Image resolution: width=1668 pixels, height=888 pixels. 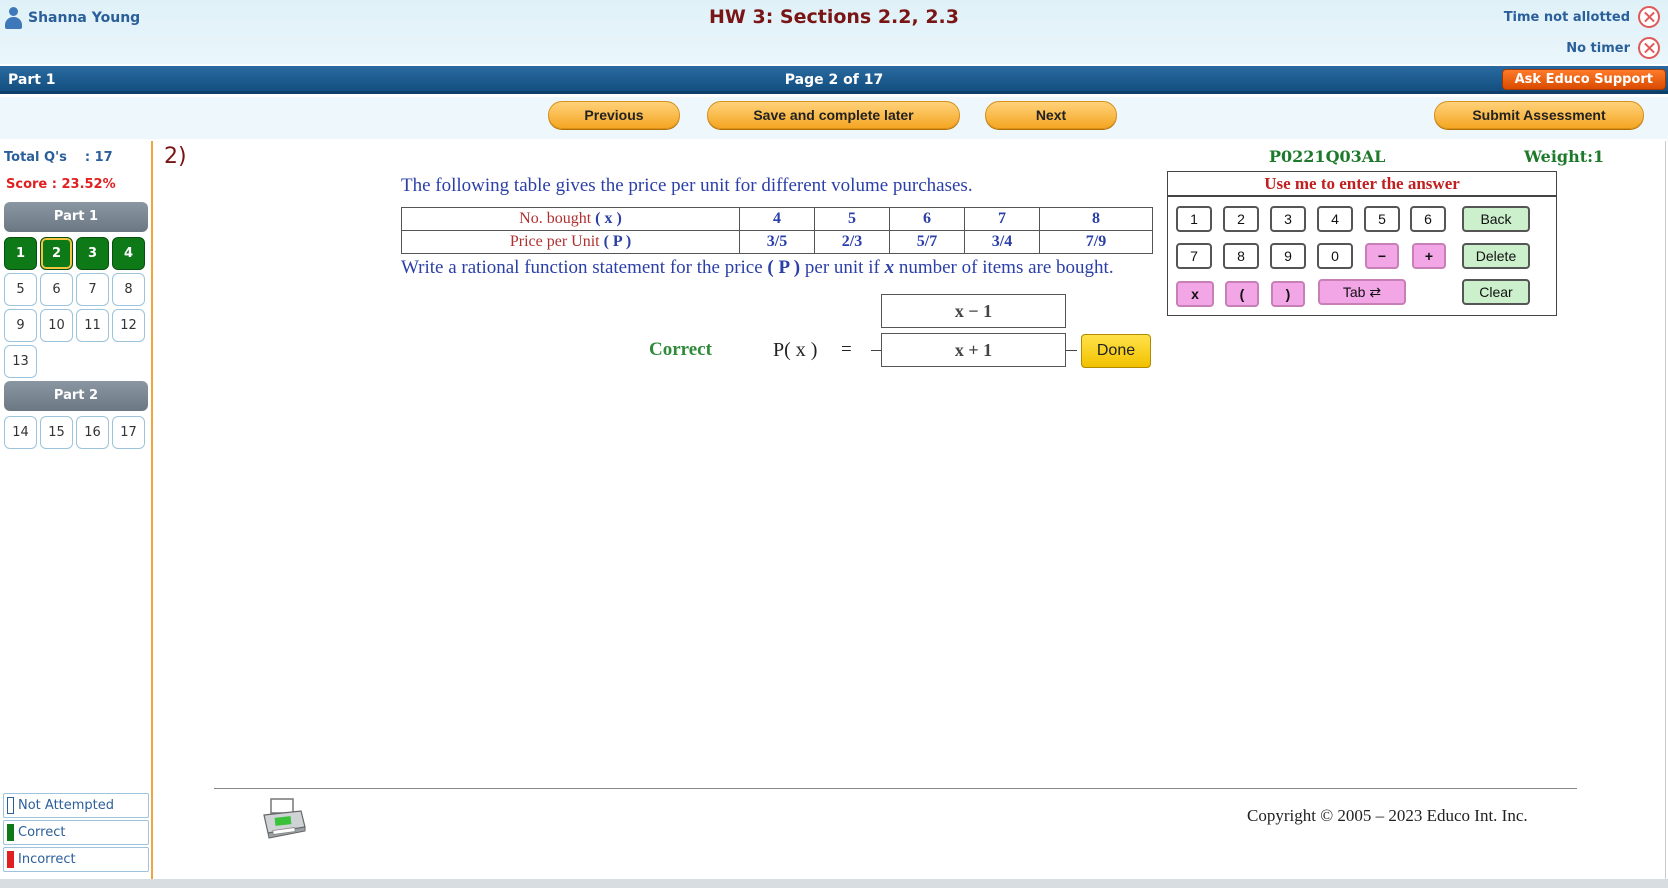 What do you see at coordinates (128, 432) in the screenshot?
I see `question-button-17: 17` at bounding box center [128, 432].